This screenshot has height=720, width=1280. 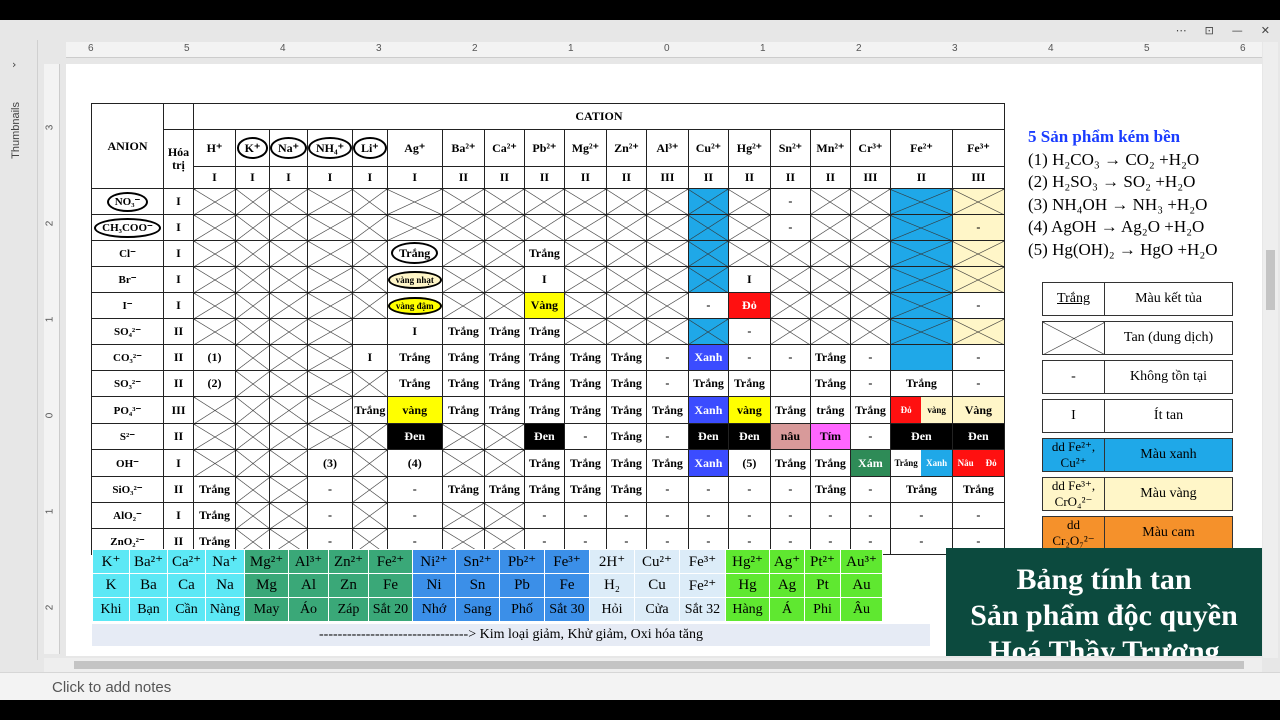 I want to click on legend-row: dd Fe²⁺, Cu²⁺ Màu xanh, so click(x=1137, y=455).